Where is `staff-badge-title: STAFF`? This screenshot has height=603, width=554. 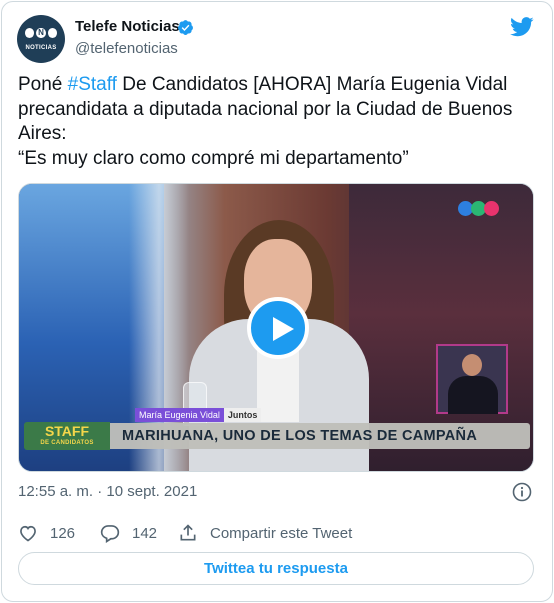
staff-badge-title: STAFF is located at coordinates (67, 431).